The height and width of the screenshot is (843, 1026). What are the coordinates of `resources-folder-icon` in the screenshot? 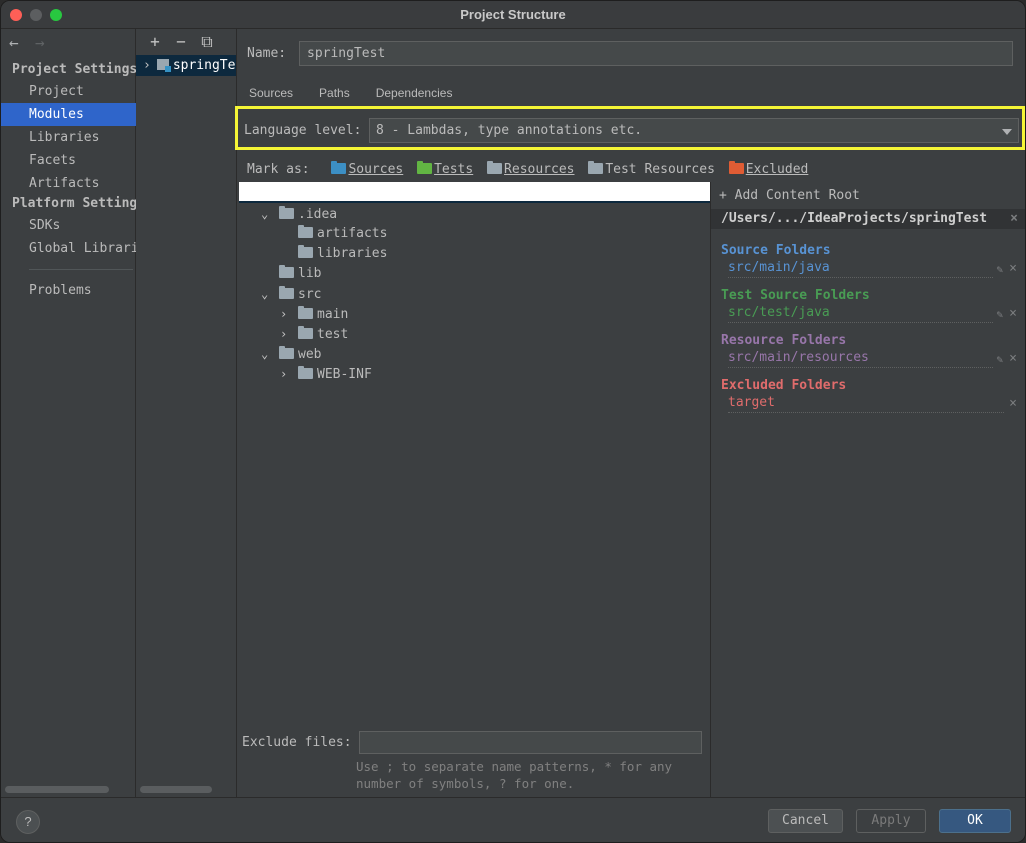 It's located at (495, 167).